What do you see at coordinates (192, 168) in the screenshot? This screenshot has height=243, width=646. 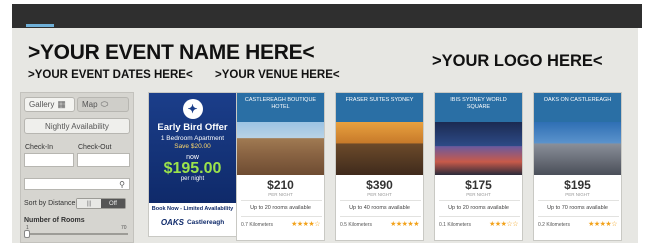 I see `promo-price: $195.00` at bounding box center [192, 168].